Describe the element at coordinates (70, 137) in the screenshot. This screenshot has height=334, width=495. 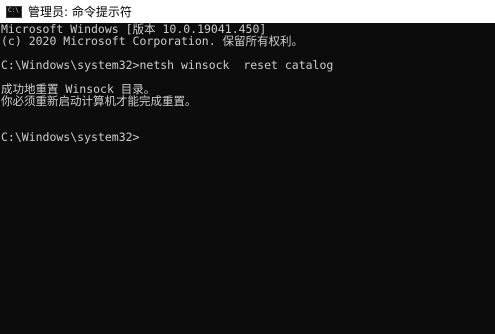
I see `console-prompt: C:\Windows\system32>` at that location.